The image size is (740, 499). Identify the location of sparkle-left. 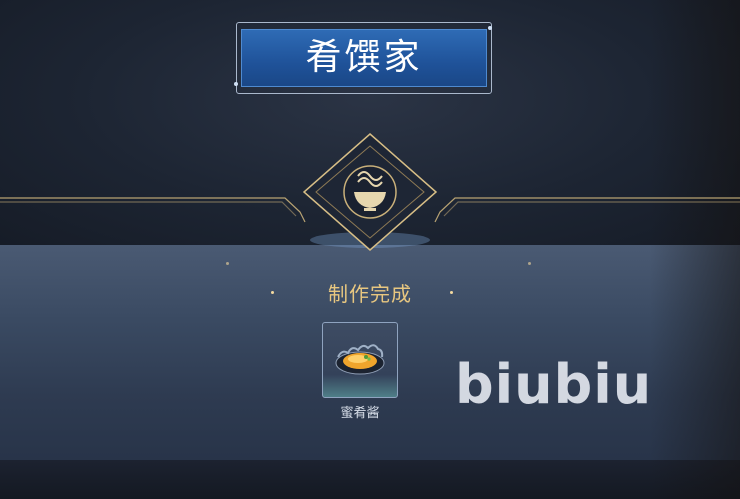
(272, 292).